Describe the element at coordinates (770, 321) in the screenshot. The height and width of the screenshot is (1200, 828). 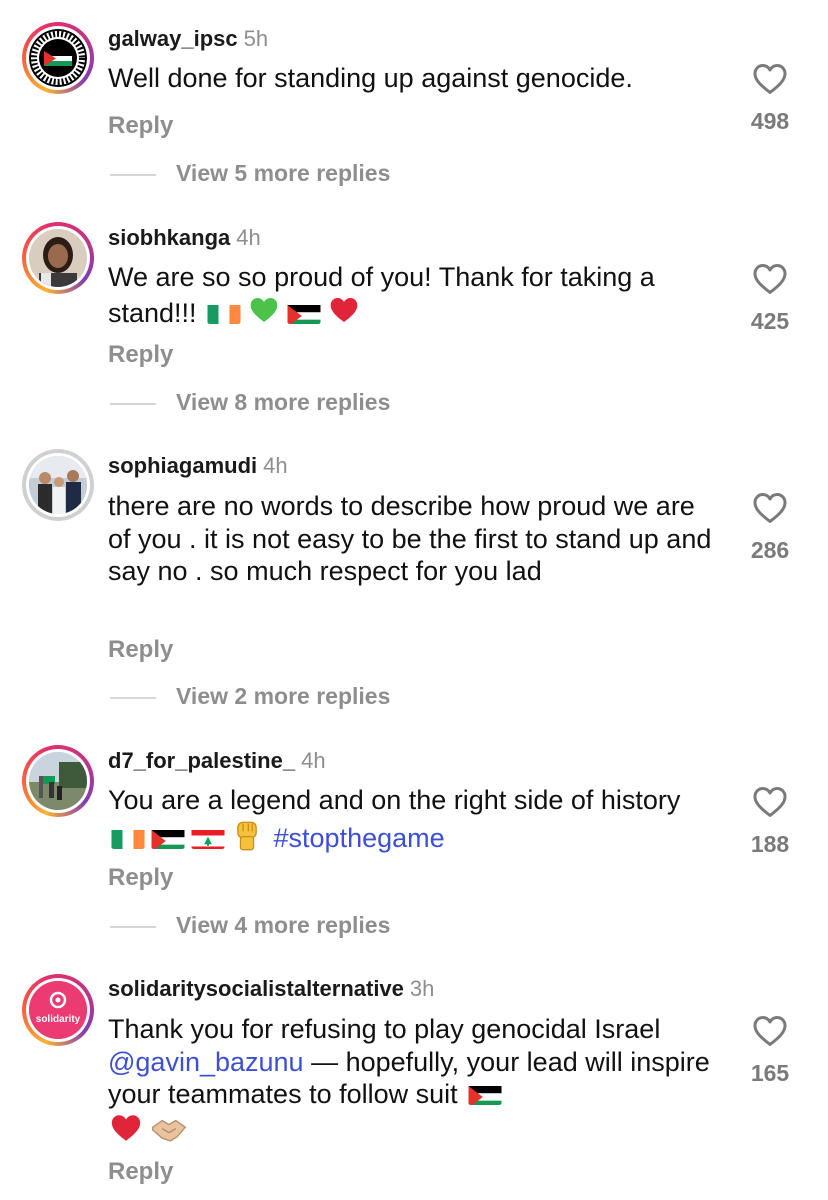
I see `like-count: 425` at that location.